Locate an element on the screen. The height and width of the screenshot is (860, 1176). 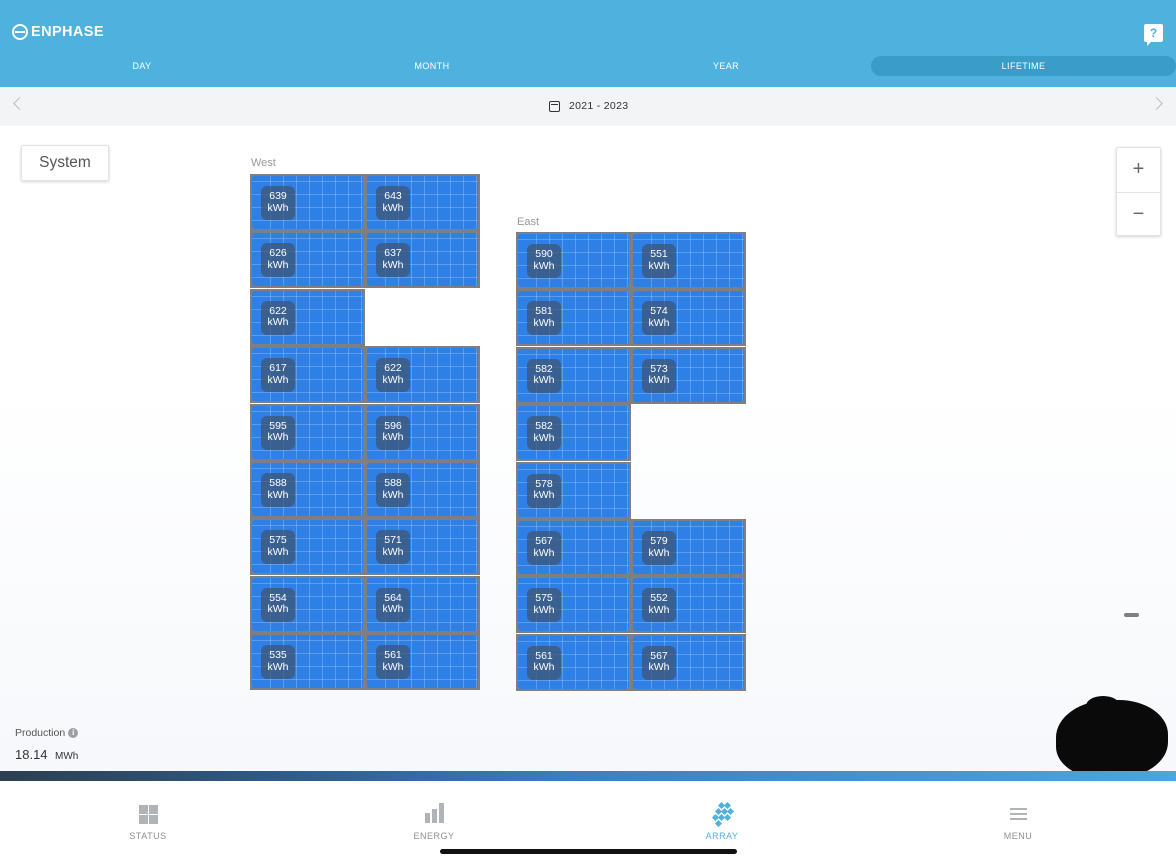
panel-energy-label: 637 kWh is located at coordinates (393, 260).